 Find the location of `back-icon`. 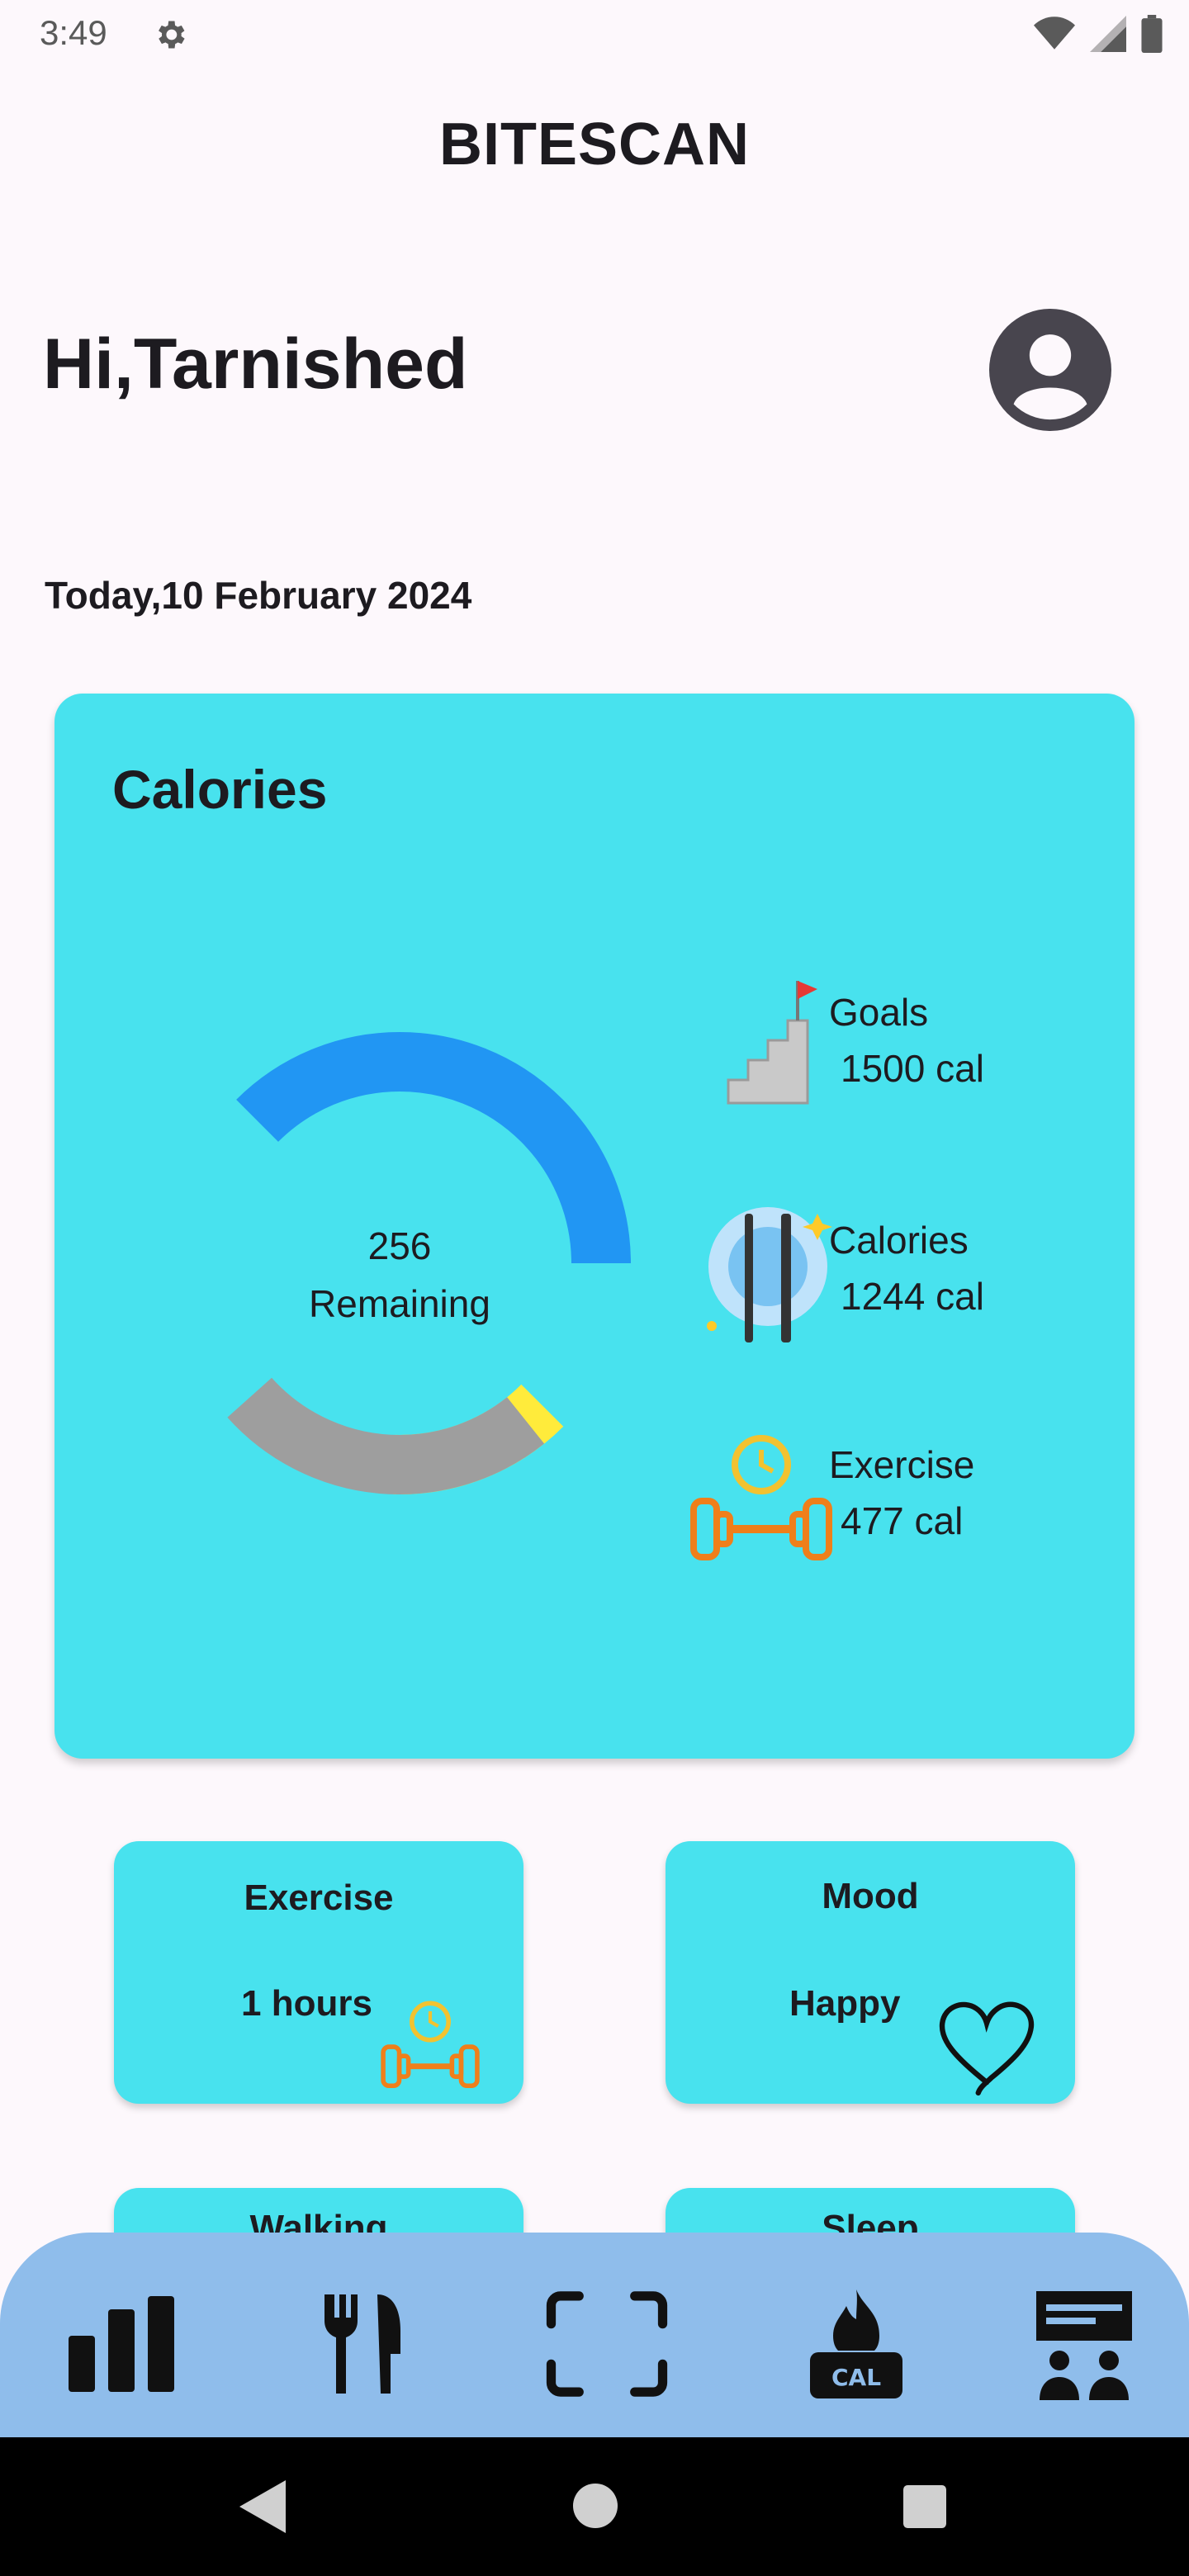

back-icon is located at coordinates (262, 2506).